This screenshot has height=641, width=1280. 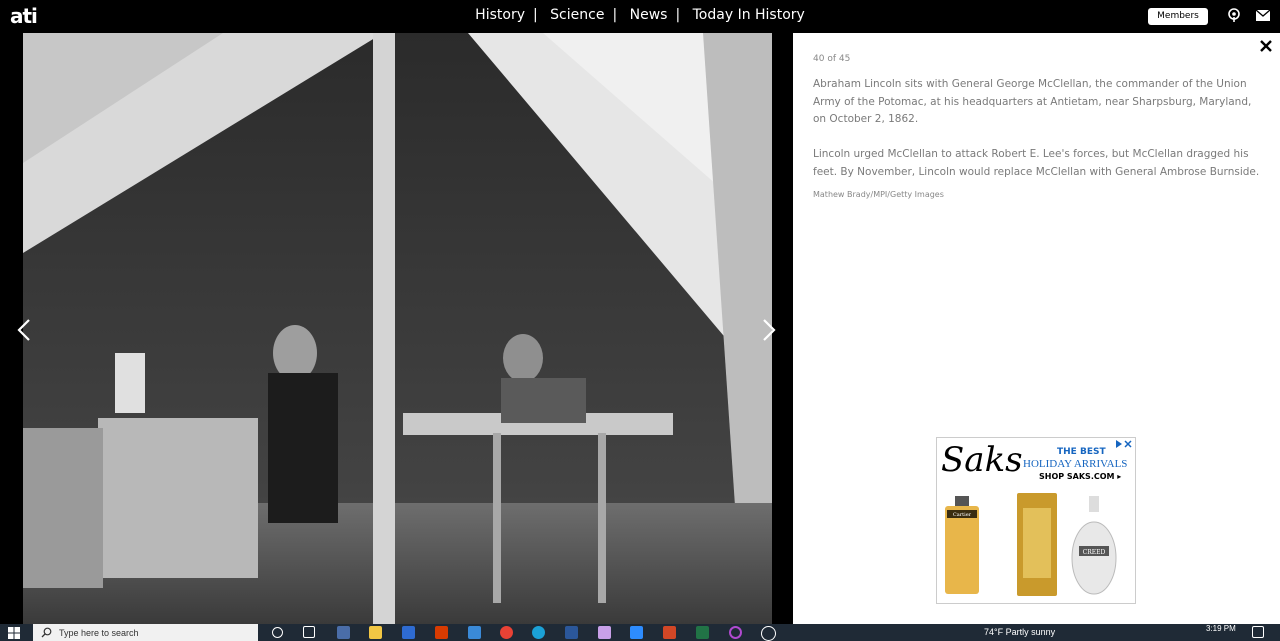 I want to click on file-explorer-icon, so click(x=375, y=632).